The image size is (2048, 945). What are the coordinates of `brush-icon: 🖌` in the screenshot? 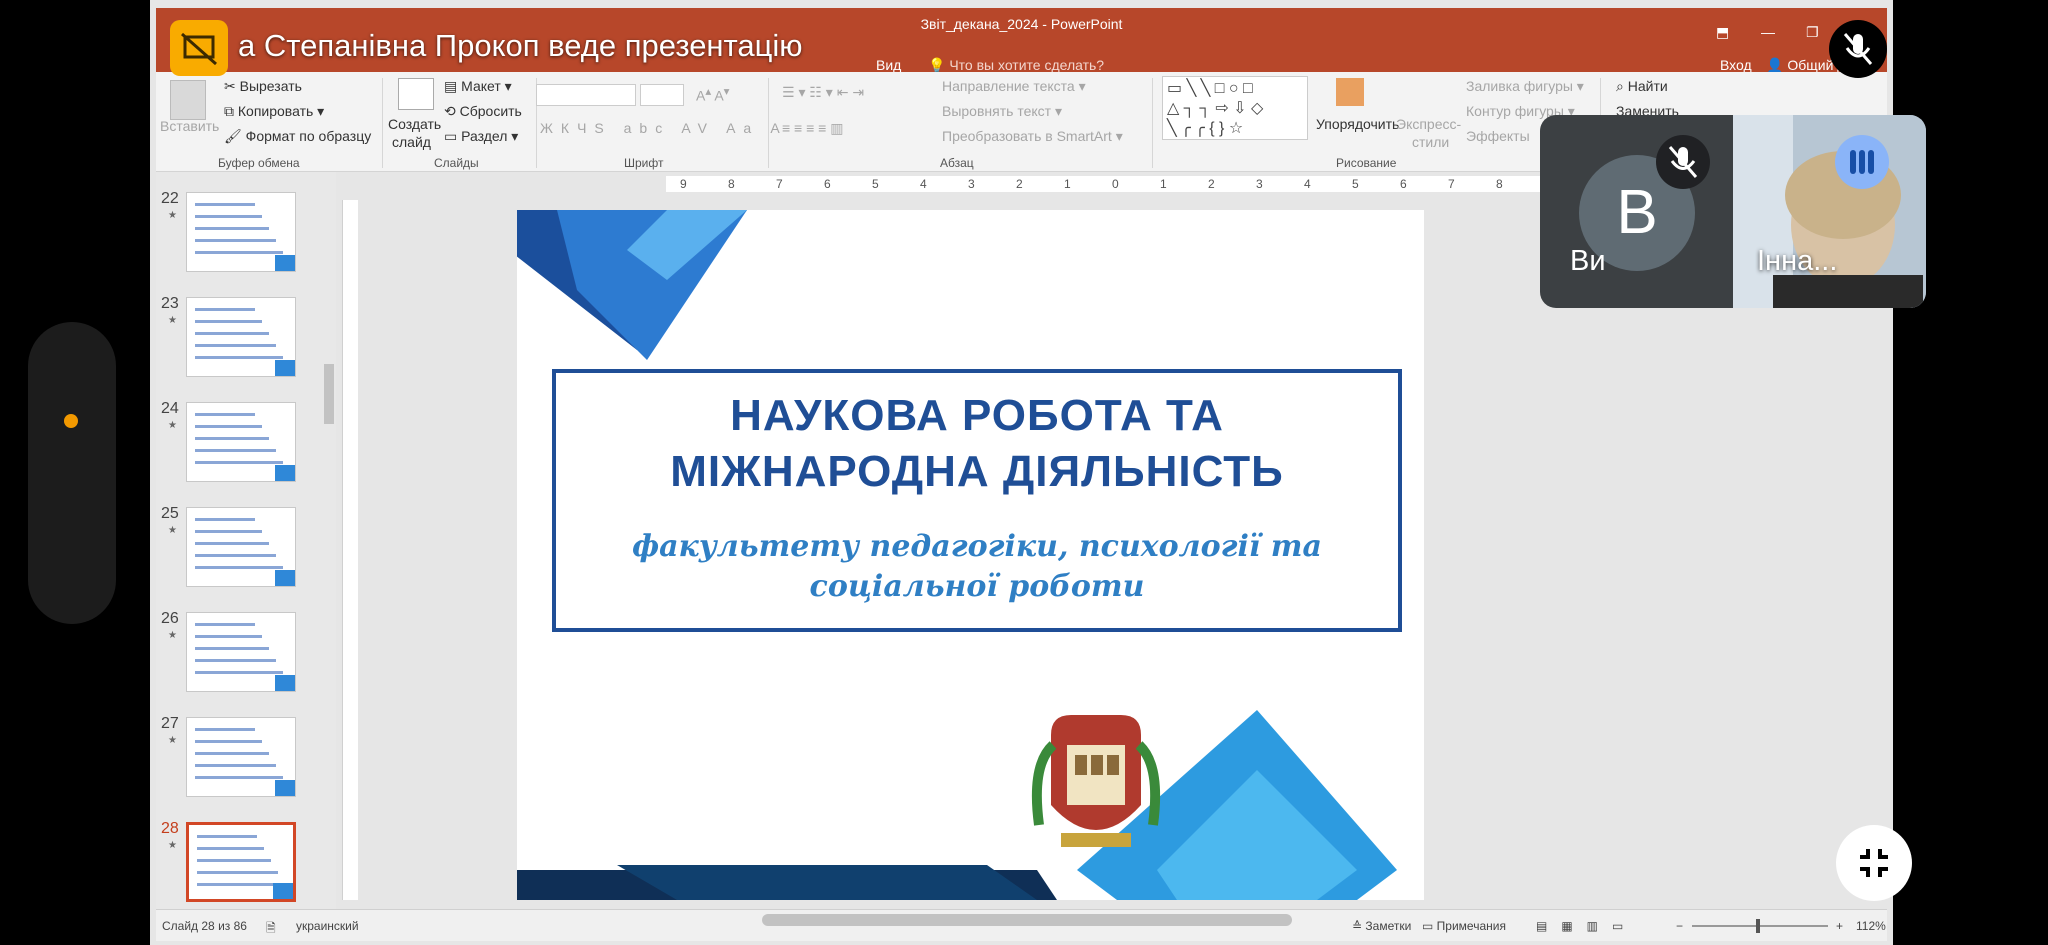 It's located at (235, 136).